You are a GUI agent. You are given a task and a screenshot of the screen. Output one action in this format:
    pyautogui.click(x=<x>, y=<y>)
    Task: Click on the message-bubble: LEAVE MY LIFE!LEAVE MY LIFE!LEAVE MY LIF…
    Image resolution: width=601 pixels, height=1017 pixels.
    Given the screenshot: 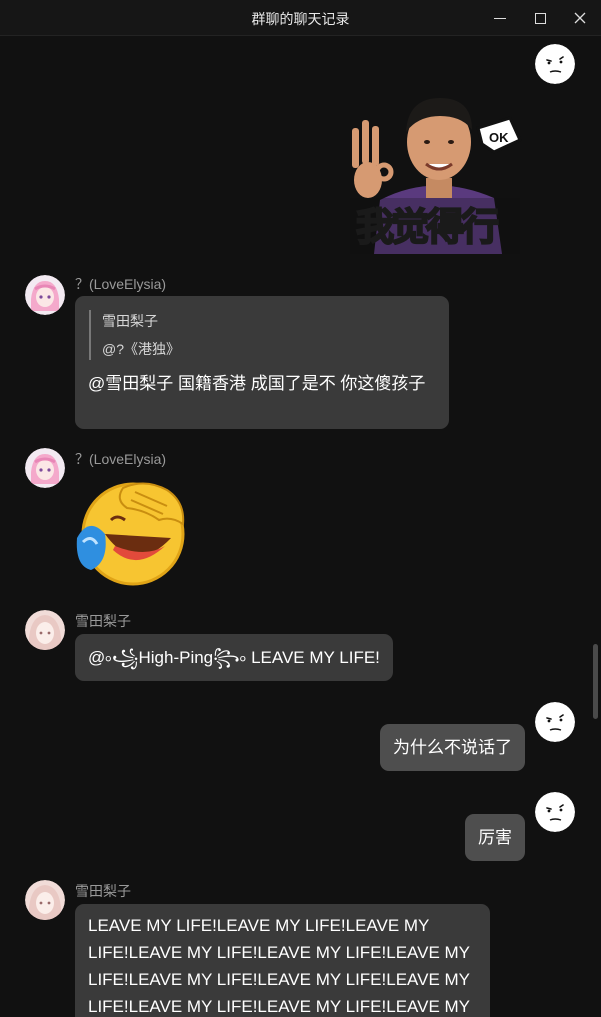 What is the action you would take?
    pyautogui.click(x=282, y=960)
    